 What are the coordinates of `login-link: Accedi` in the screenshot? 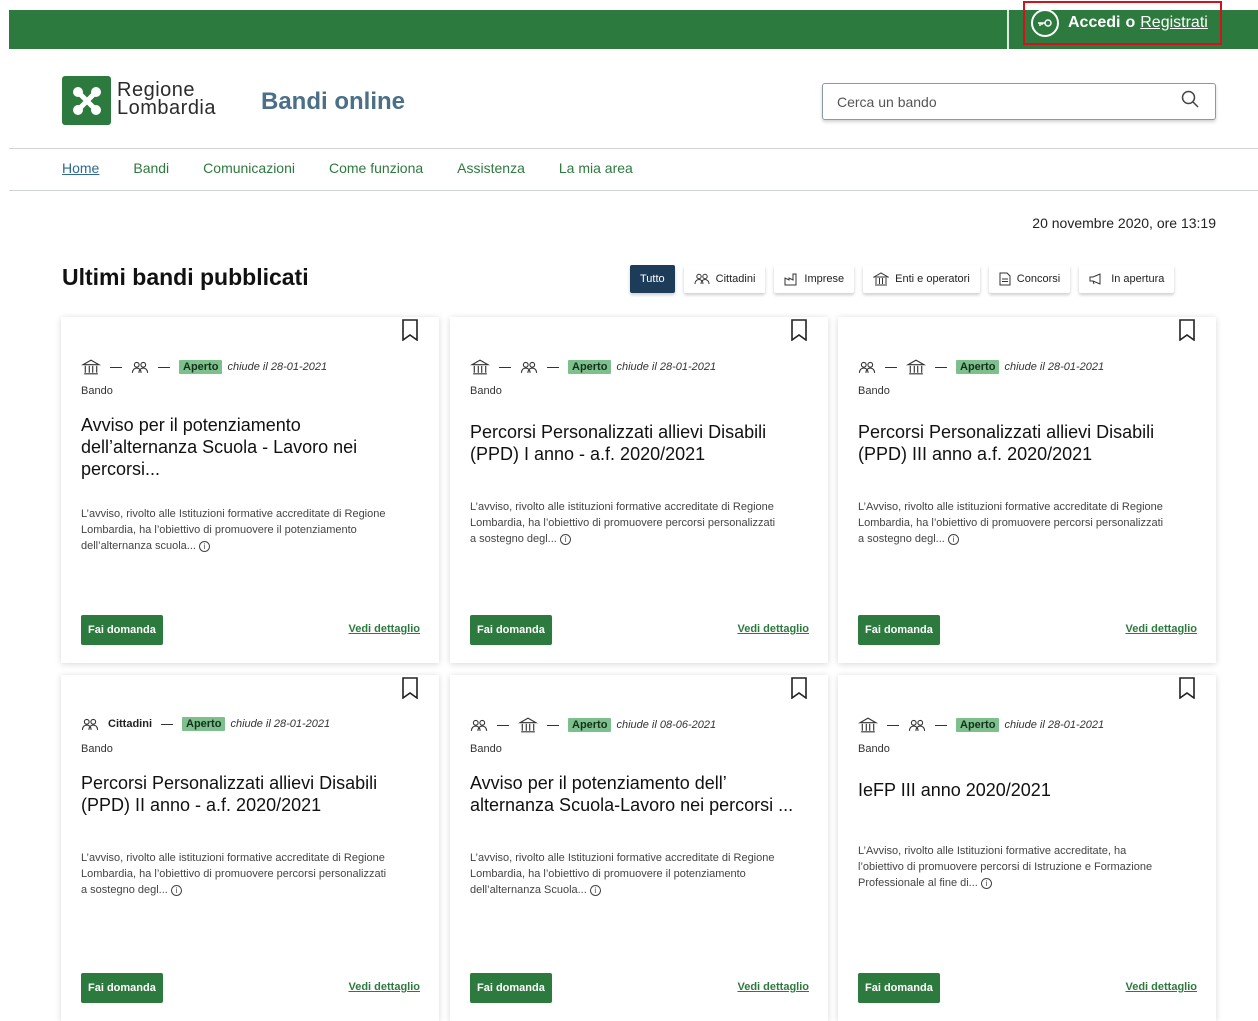 It's located at (1094, 23).